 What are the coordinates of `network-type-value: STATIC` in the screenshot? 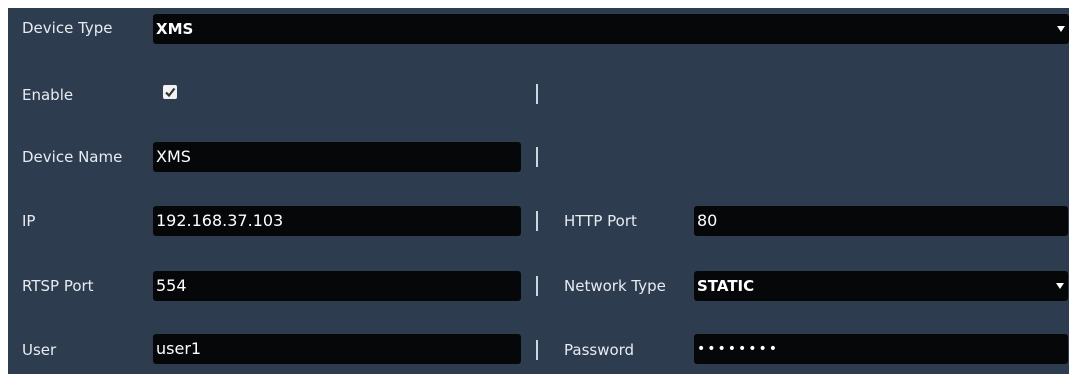 It's located at (726, 286).